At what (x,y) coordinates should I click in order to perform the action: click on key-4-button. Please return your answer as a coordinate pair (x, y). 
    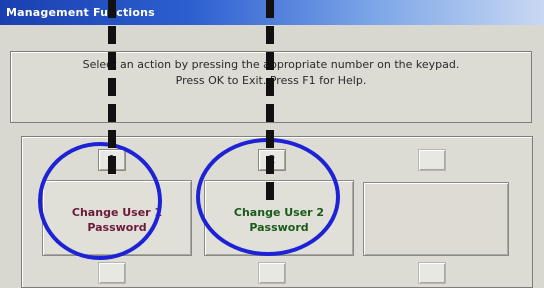
    Looking at the image, I should click on (112, 273).